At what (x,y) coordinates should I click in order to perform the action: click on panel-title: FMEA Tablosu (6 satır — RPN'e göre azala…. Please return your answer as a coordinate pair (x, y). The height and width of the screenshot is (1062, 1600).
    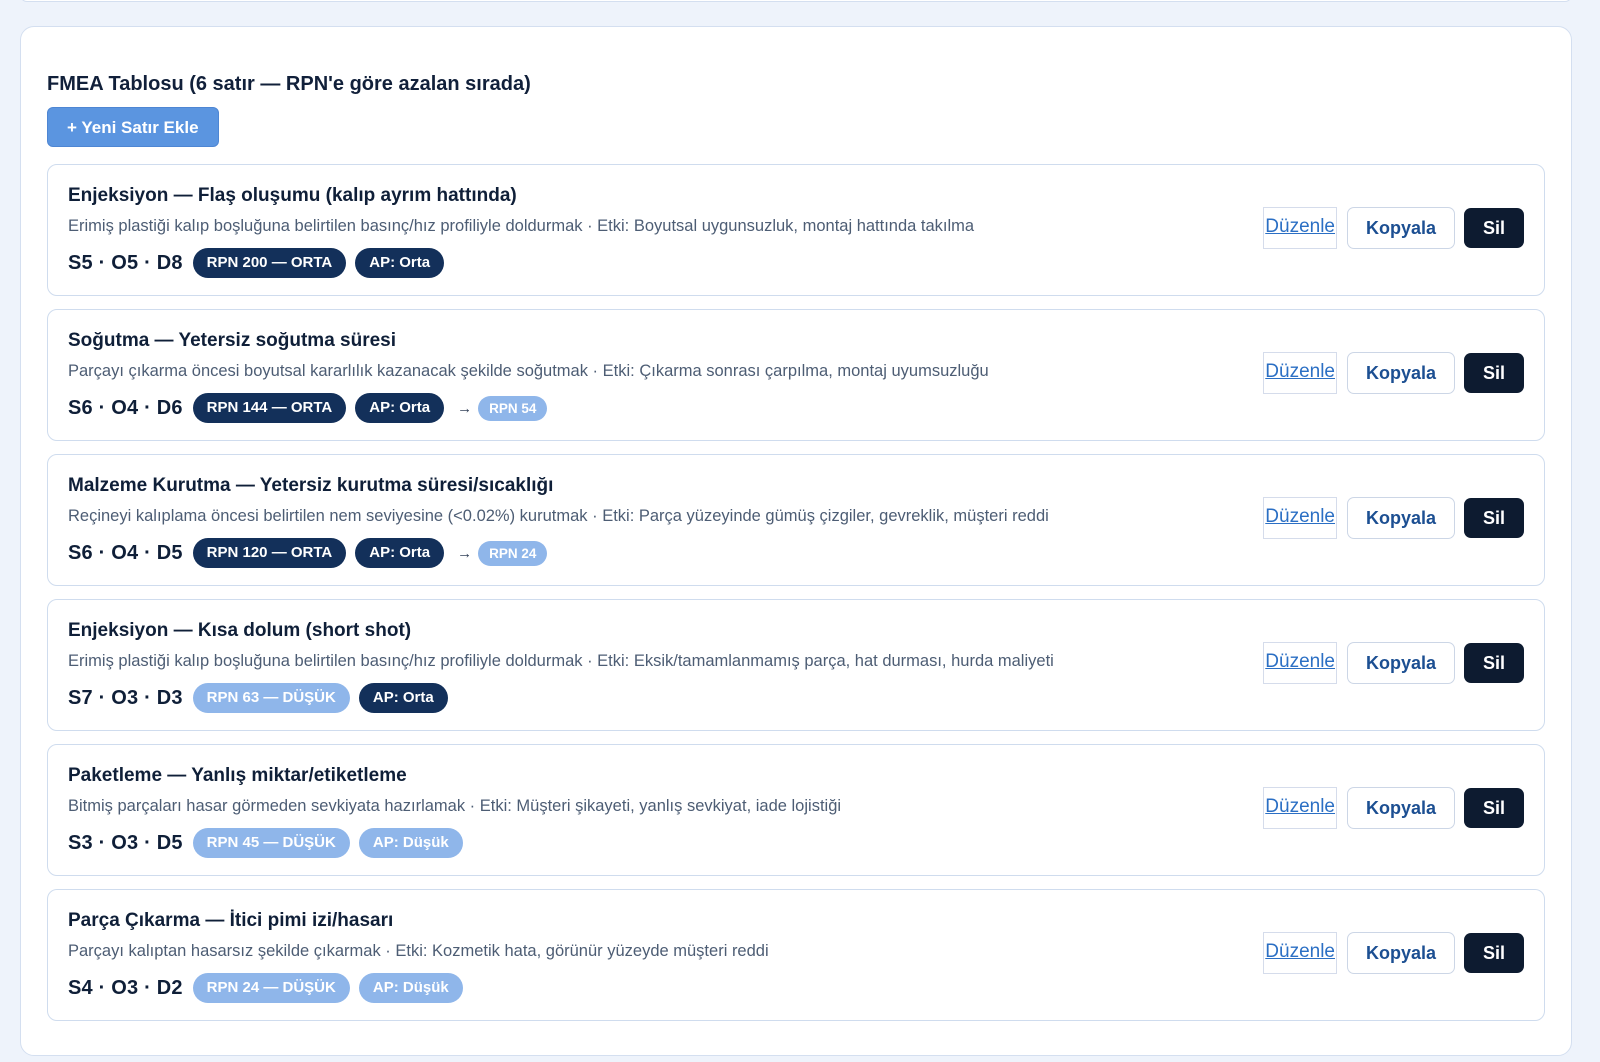
    Looking at the image, I should click on (289, 84).